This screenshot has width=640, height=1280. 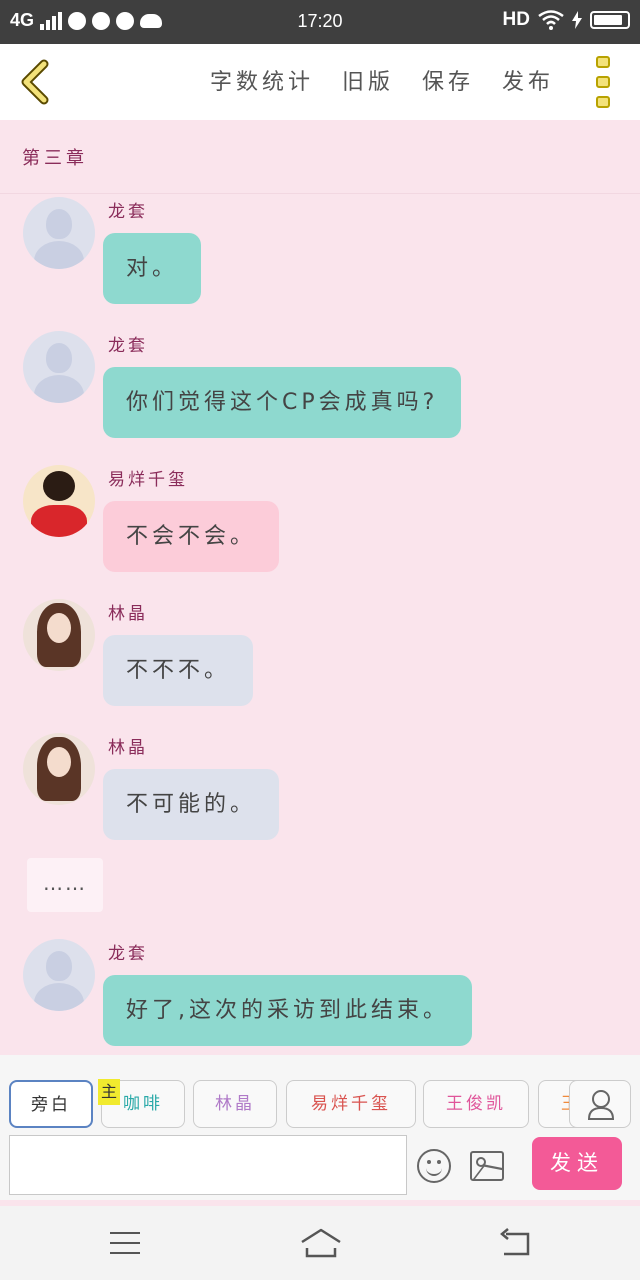 What do you see at coordinates (191, 804) in the screenshot?
I see `message-bubble: 不可能的。` at bounding box center [191, 804].